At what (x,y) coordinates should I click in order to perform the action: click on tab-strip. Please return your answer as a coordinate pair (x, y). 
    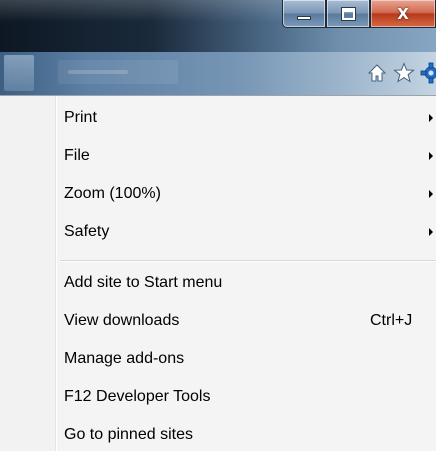
    Looking at the image, I should click on (19, 73).